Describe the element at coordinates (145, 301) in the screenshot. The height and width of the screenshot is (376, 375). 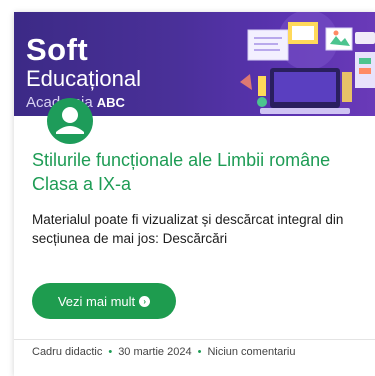
I see `chevron-right-circle-icon: ›` at that location.